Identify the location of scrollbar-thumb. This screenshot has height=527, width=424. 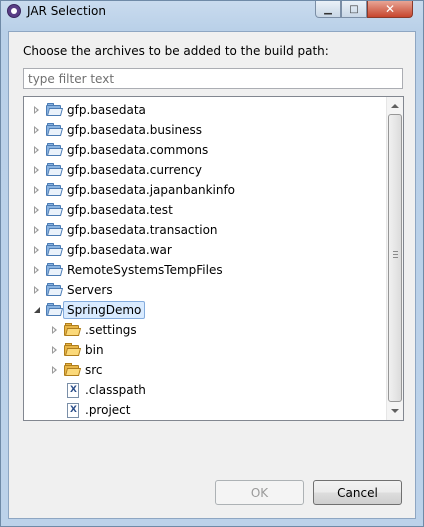
(395, 258).